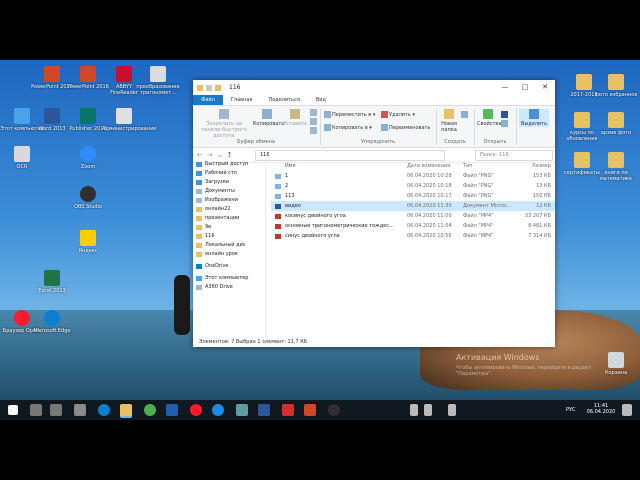 Image resolution: width=640 pixels, height=480 pixels. What do you see at coordinates (374, 87) in the screenshot?
I see `title-bar: 116 — □ ✕` at bounding box center [374, 87].